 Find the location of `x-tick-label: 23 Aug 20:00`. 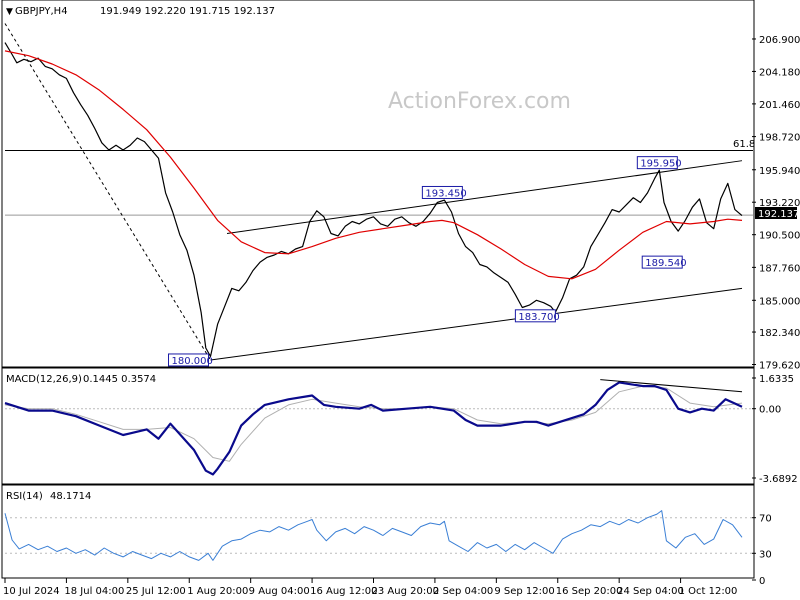

x-tick-label: 23 Aug 20:00 is located at coordinates (405, 591).